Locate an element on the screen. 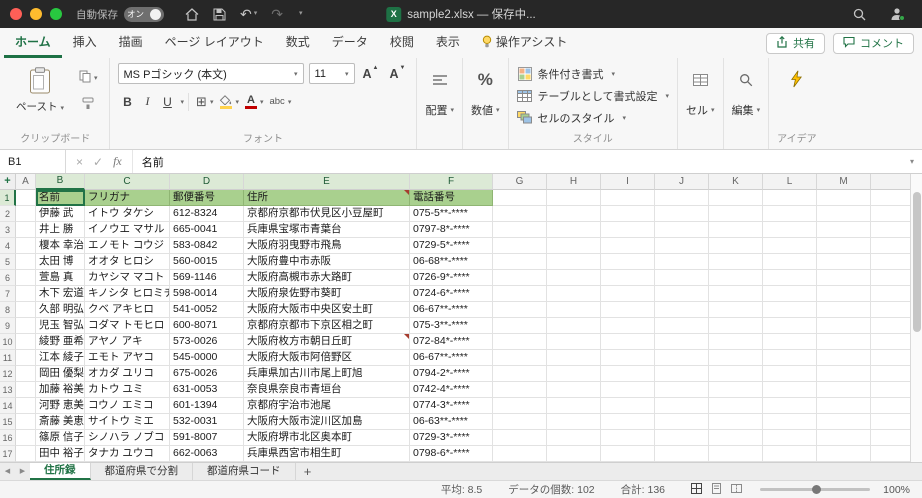 The width and height of the screenshot is (922, 498). cell-C17: タナカ ユウコ is located at coordinates (127, 454).